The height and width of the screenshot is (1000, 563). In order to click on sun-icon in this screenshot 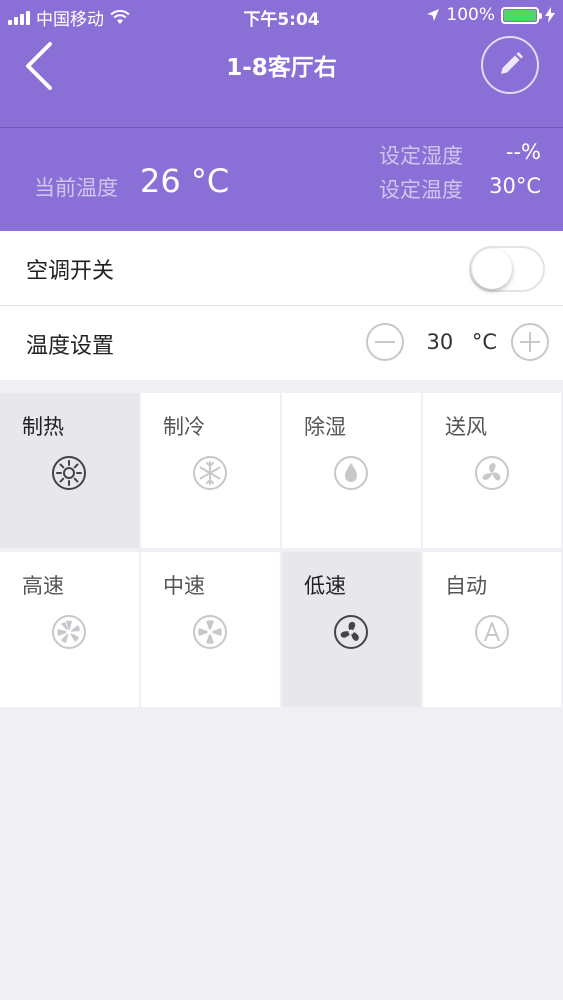, I will do `click(69, 473)`.